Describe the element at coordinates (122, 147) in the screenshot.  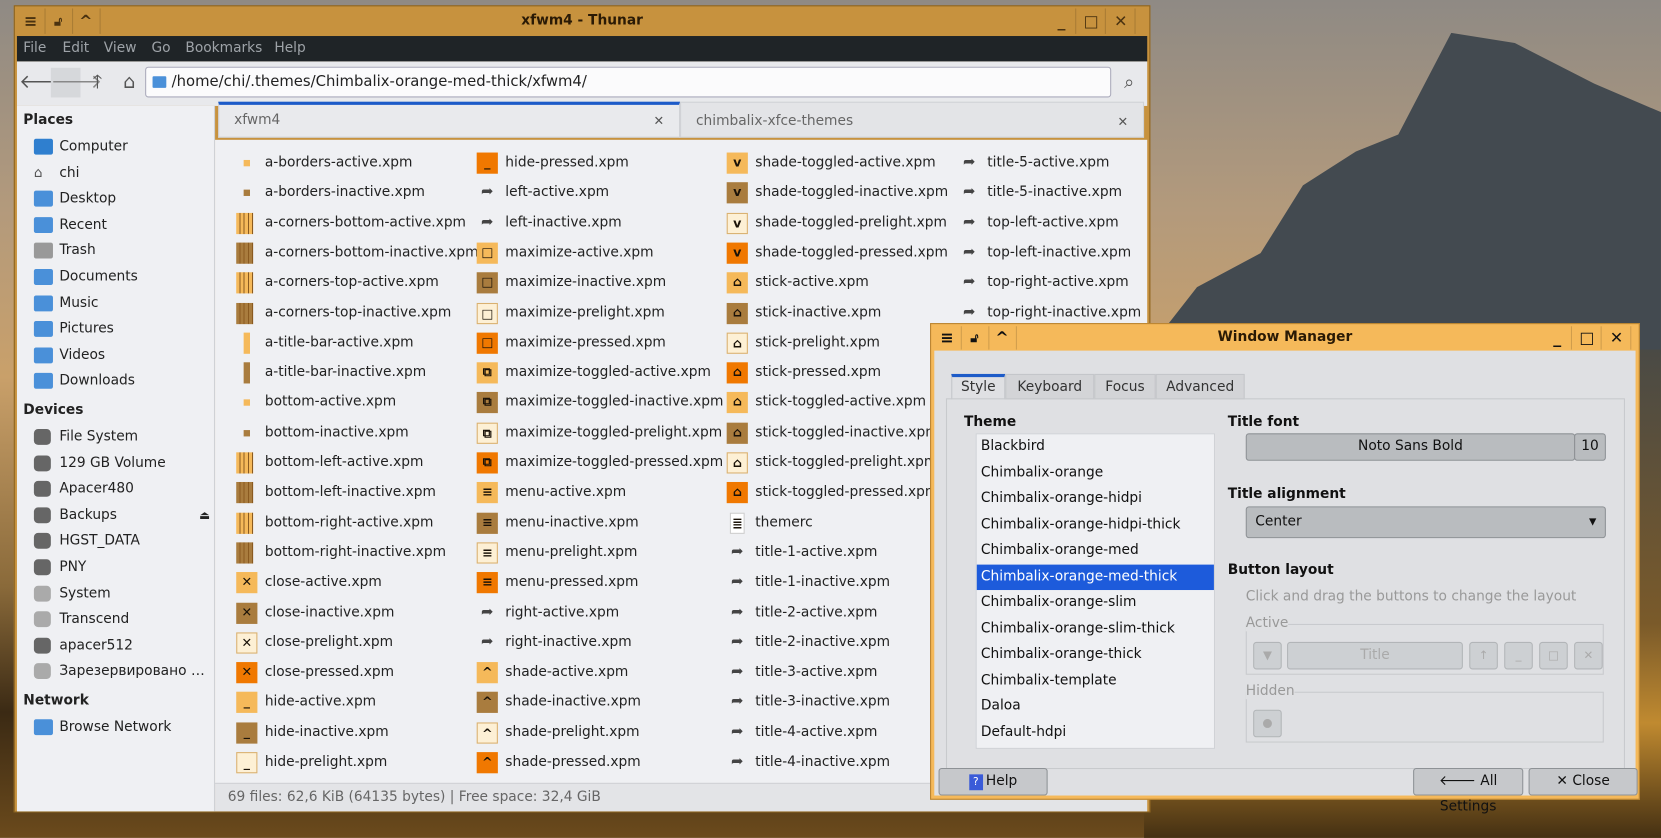
I see `sidebar-item-computer: Computer` at that location.